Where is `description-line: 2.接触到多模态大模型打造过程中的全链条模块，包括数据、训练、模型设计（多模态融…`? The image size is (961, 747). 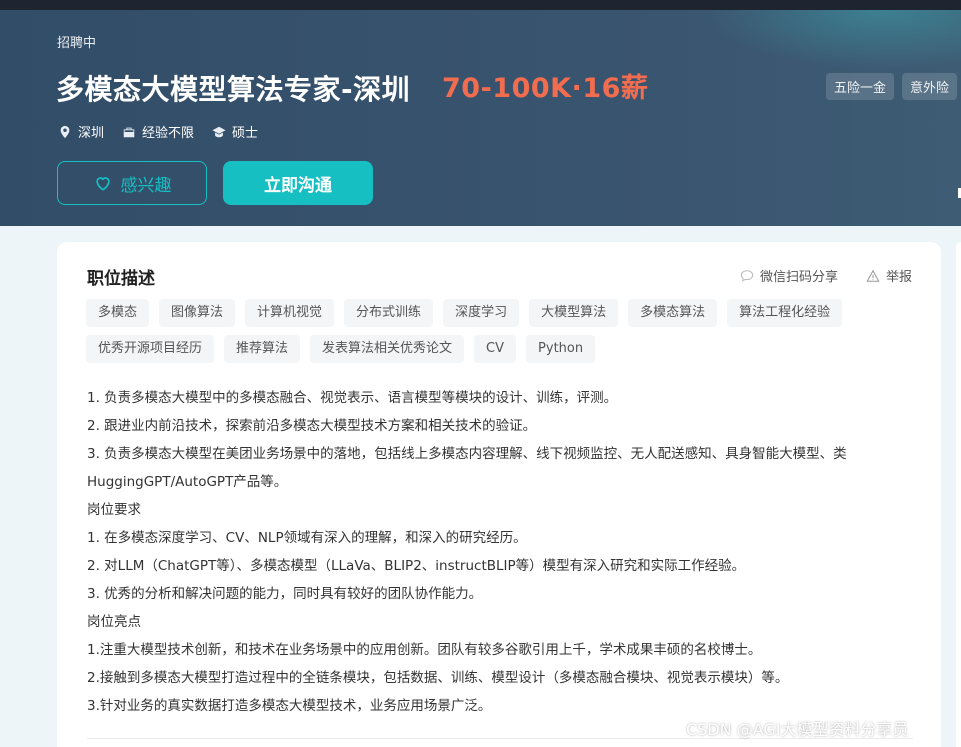 description-line: 2.接触到多模态大模型打造过程中的全链条模块，包括数据、训练、模型设计（多模态融… is located at coordinates (438, 678).